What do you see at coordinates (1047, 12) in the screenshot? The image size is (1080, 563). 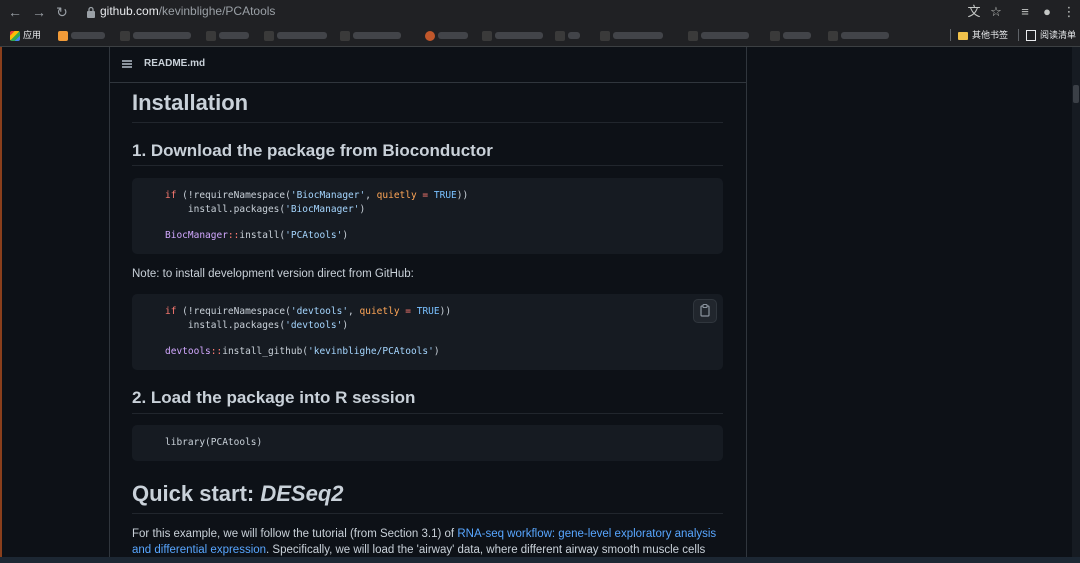 I see `profile-icon: ●` at bounding box center [1047, 12].